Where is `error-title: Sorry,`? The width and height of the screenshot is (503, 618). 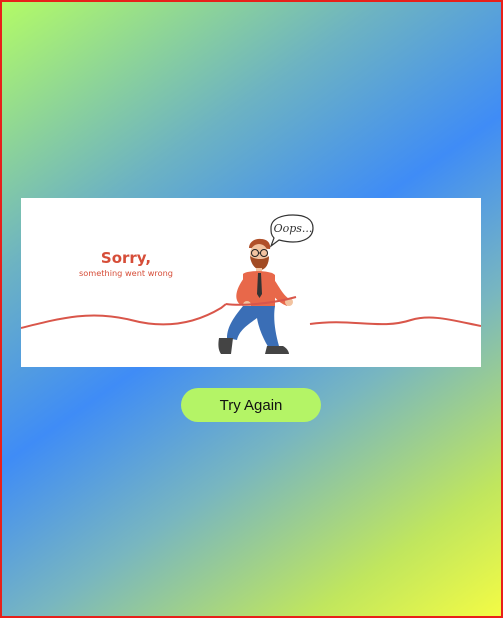 error-title: Sorry, is located at coordinates (126, 258).